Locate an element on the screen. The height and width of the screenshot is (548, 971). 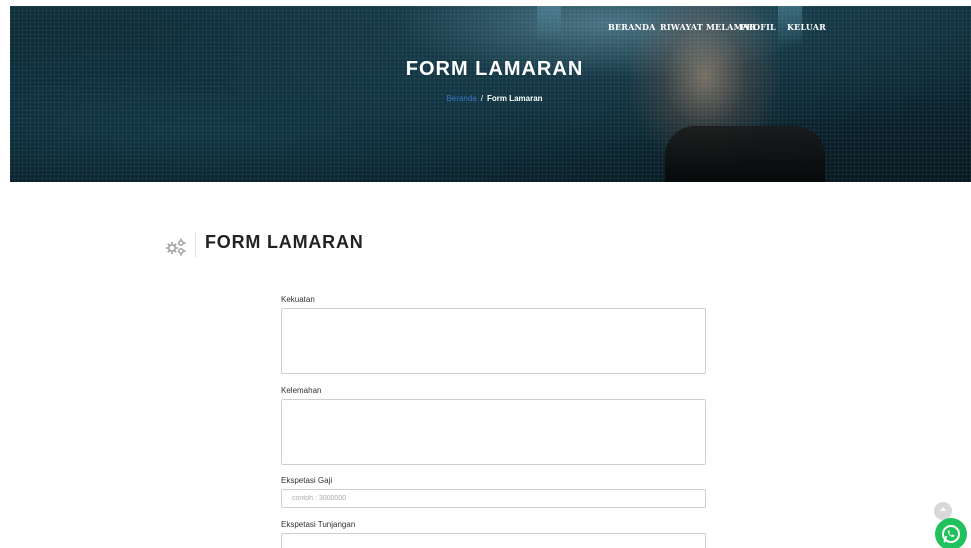
hero-sleeve-image is located at coordinates (745, 154).